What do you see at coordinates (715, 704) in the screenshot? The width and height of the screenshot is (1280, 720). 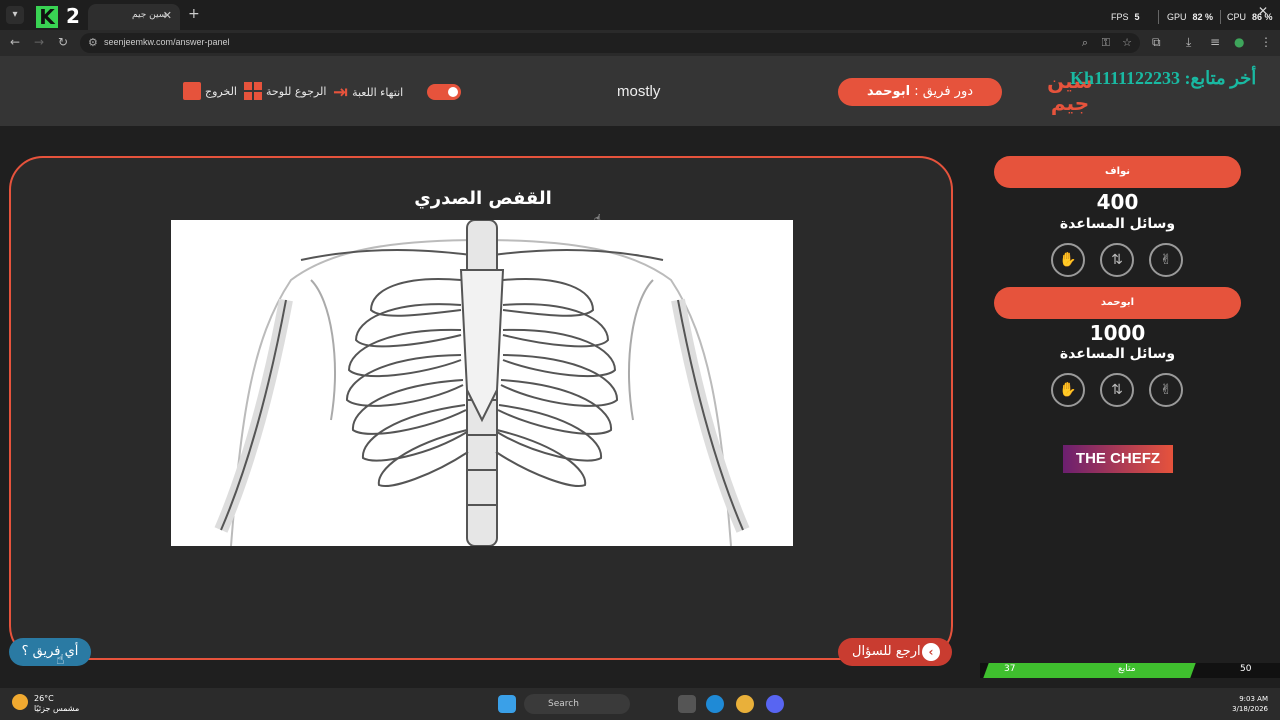 I see `edge-icon` at bounding box center [715, 704].